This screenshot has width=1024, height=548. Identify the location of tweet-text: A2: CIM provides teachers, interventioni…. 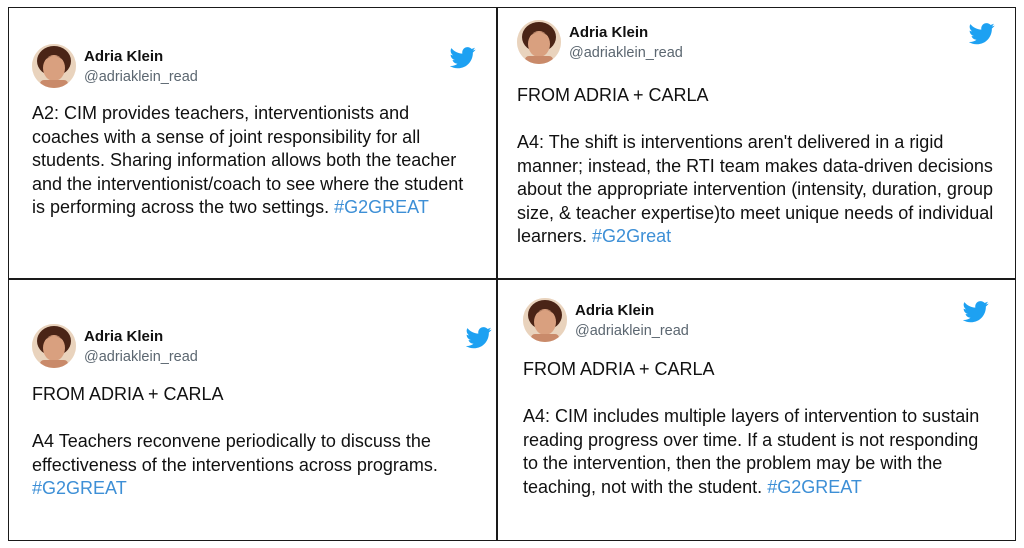
(248, 160).